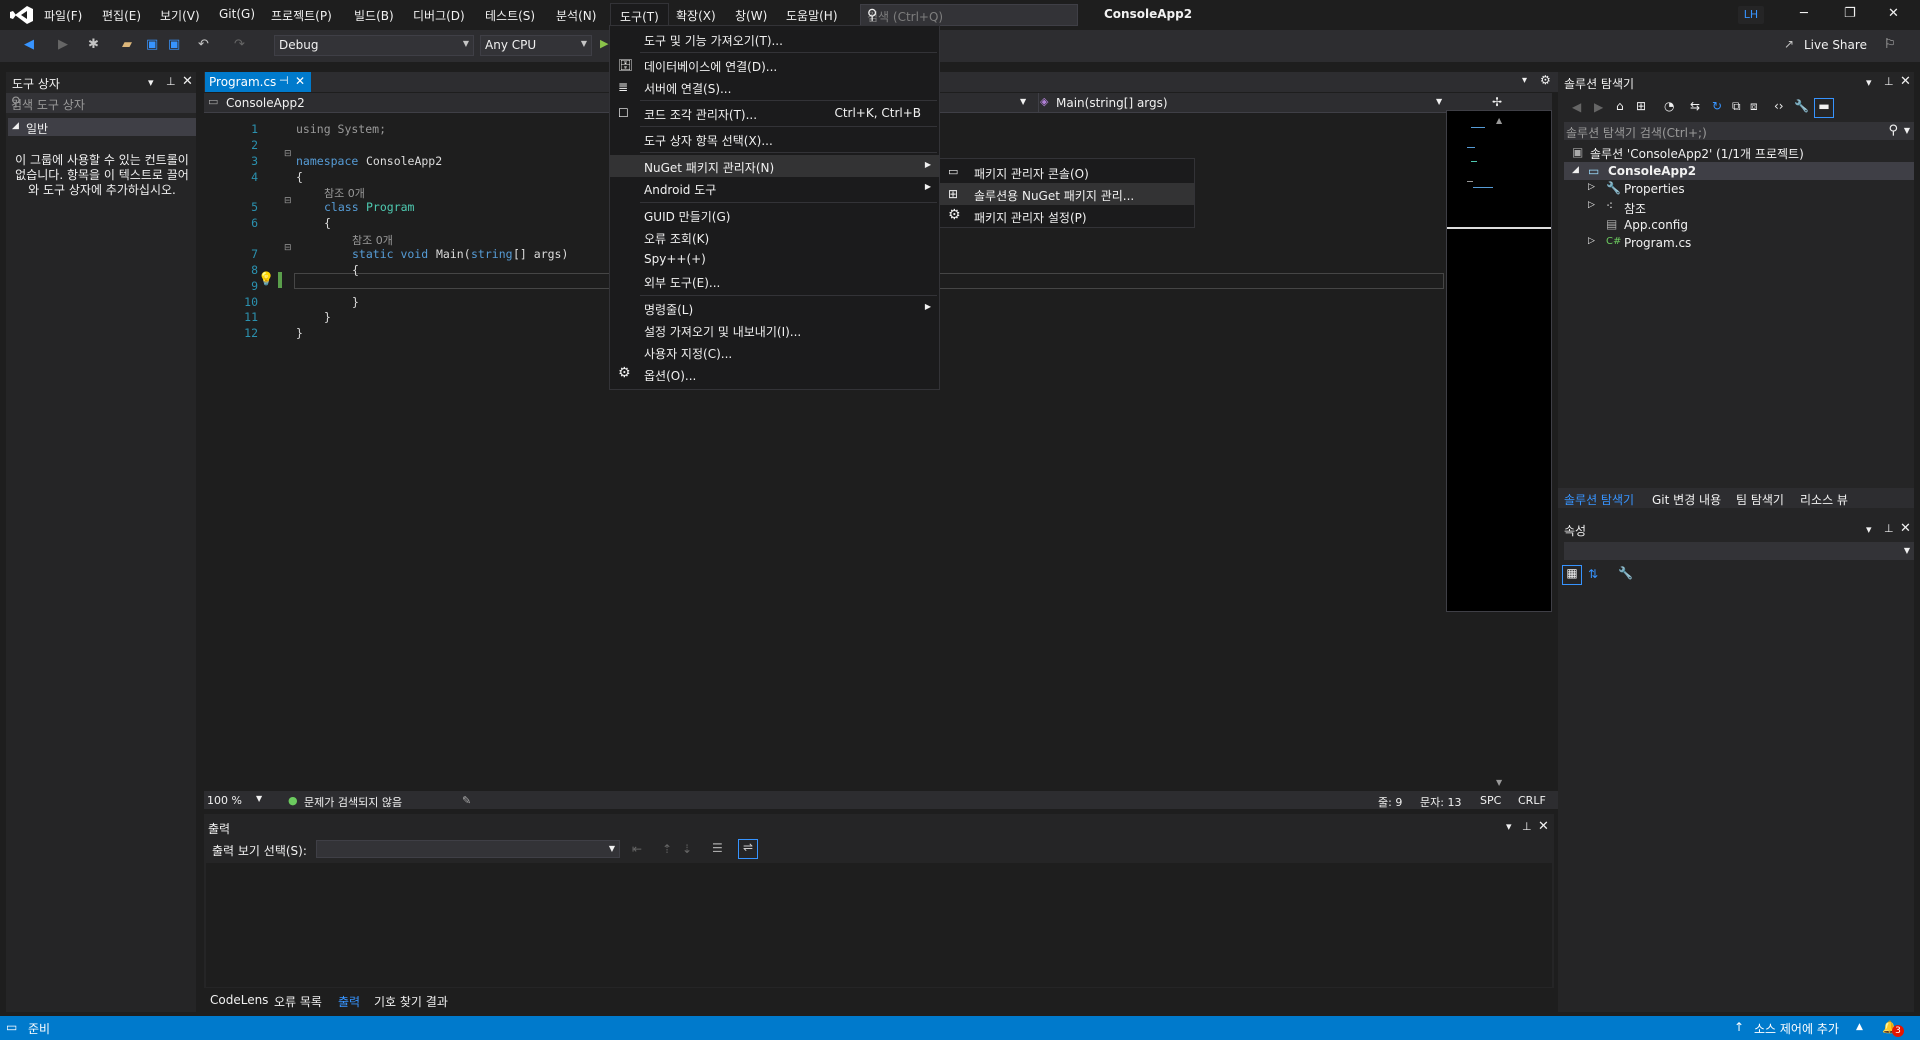 The height and width of the screenshot is (1040, 1920). Describe the element at coordinates (1754, 106) in the screenshot. I see `show-all-files-icon: ⧈` at that location.